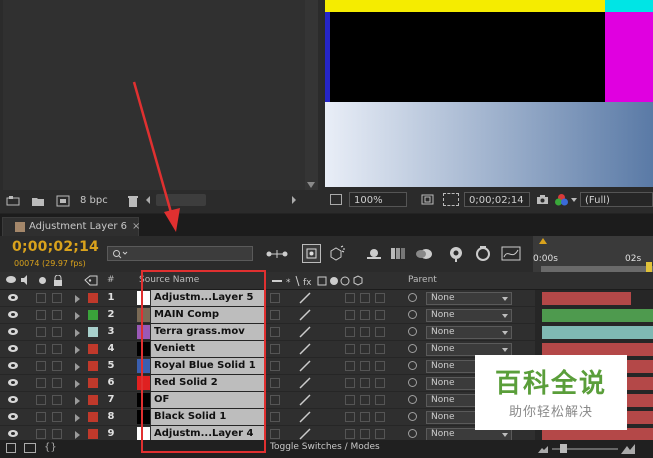  I want to click on show-channel-icon, so click(561, 200).